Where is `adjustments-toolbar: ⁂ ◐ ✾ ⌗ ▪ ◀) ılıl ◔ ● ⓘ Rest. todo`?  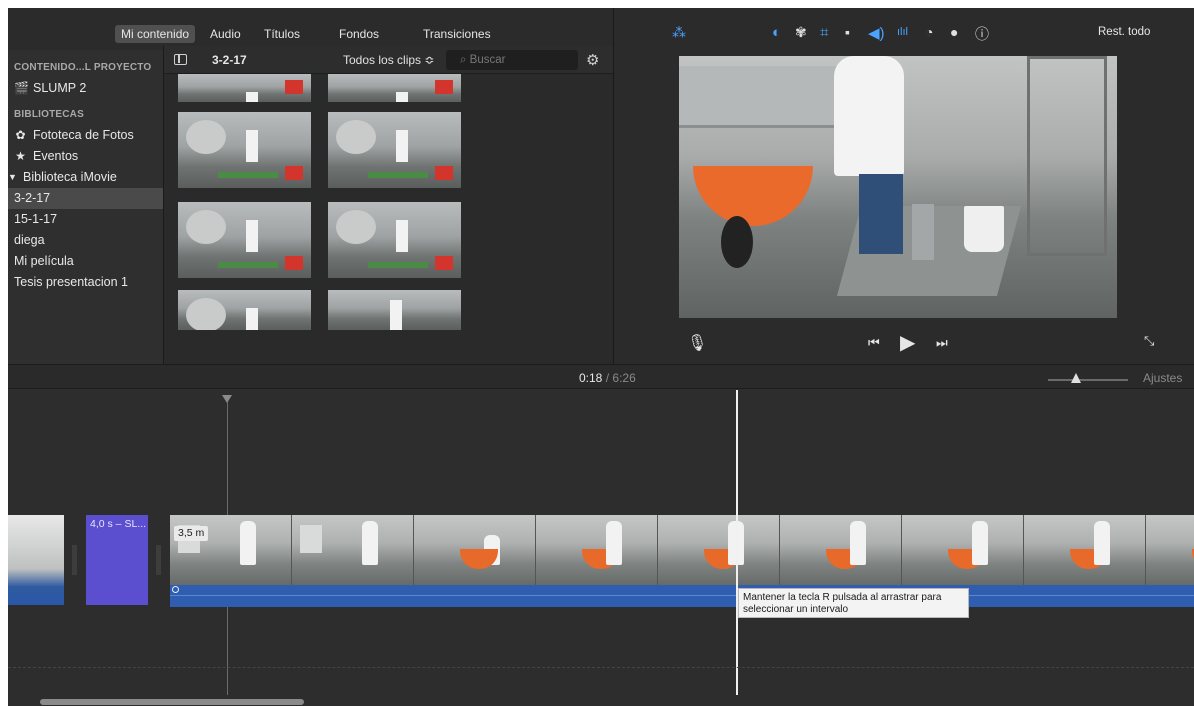 adjustments-toolbar: ⁂ ◐ ✾ ⌗ ▪ ◀) ılıl ◔ ● ⓘ Rest. todo is located at coordinates (904, 33).